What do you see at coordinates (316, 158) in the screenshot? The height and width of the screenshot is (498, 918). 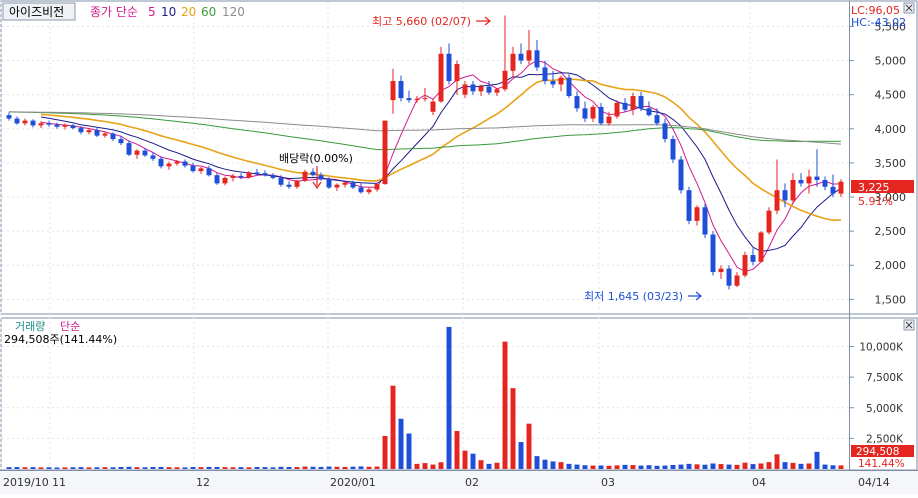 I see `dividend-annotation: 배당락(0.00%)` at bounding box center [316, 158].